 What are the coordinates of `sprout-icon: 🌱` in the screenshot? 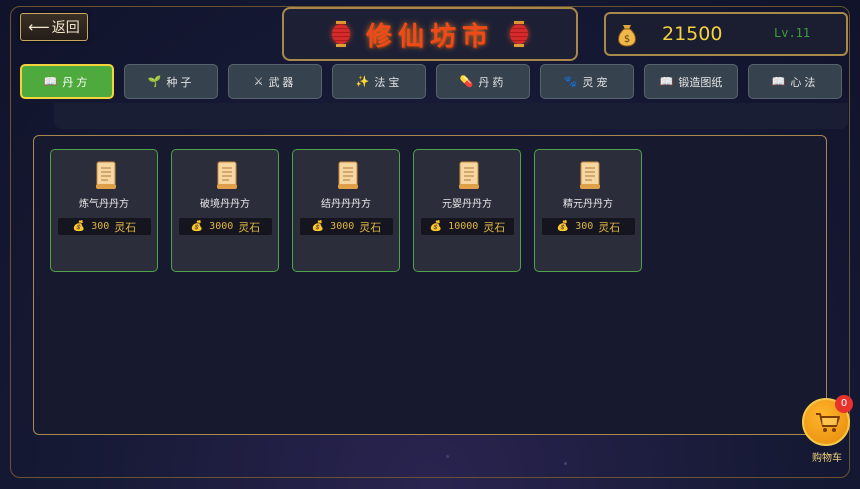 It's located at (154, 81).